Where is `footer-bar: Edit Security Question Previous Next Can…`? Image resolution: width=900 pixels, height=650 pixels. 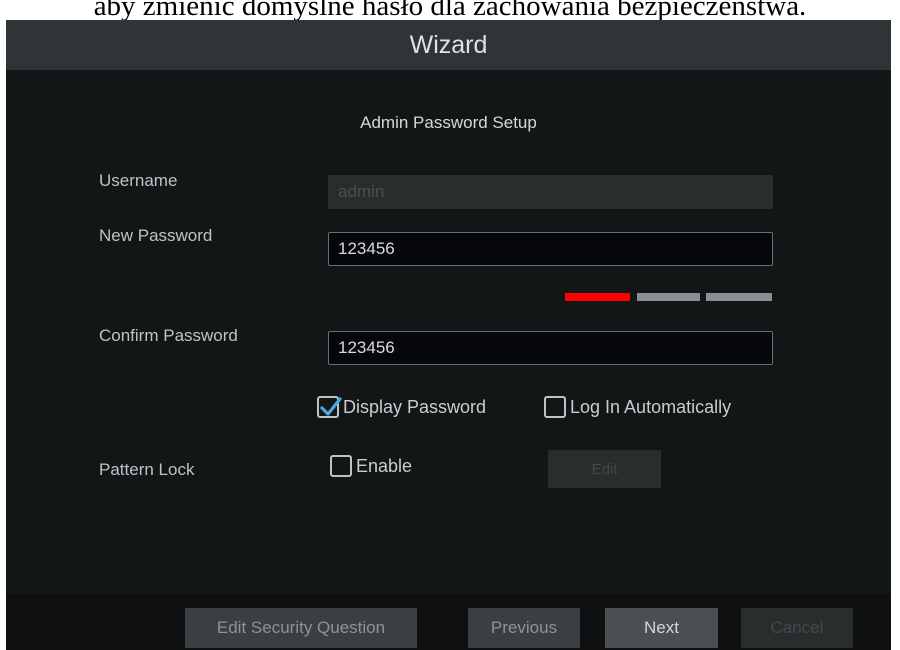 footer-bar: Edit Security Question Previous Next Can… is located at coordinates (448, 622).